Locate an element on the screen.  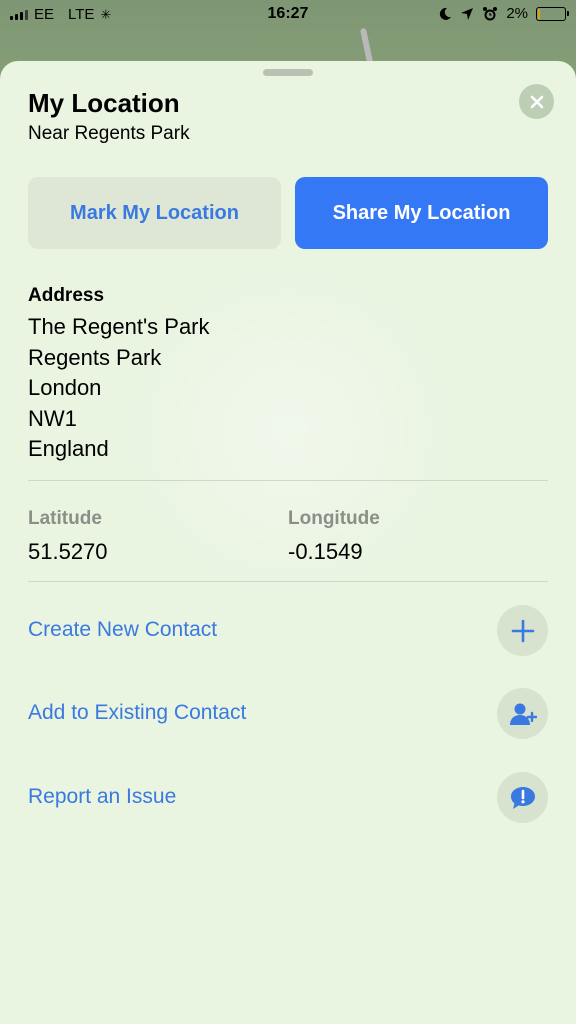
mark-location-button: Mark My Location is located at coordinates (154, 213).